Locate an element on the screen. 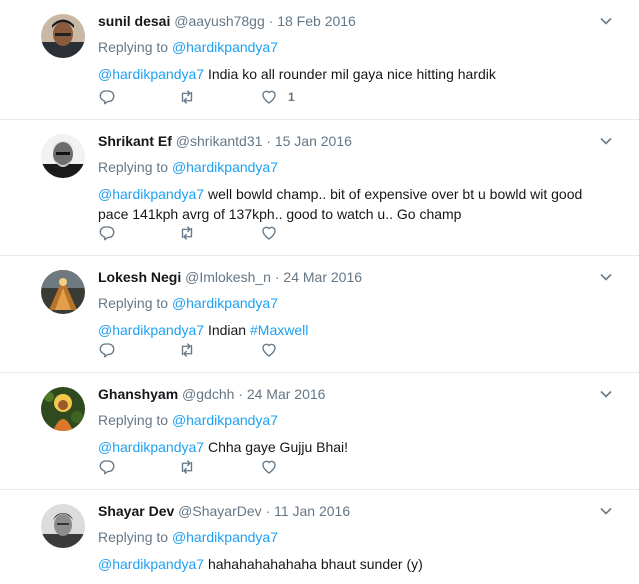 The width and height of the screenshot is (639, 584). tweet-actions: 1 is located at coordinates (209, 97).